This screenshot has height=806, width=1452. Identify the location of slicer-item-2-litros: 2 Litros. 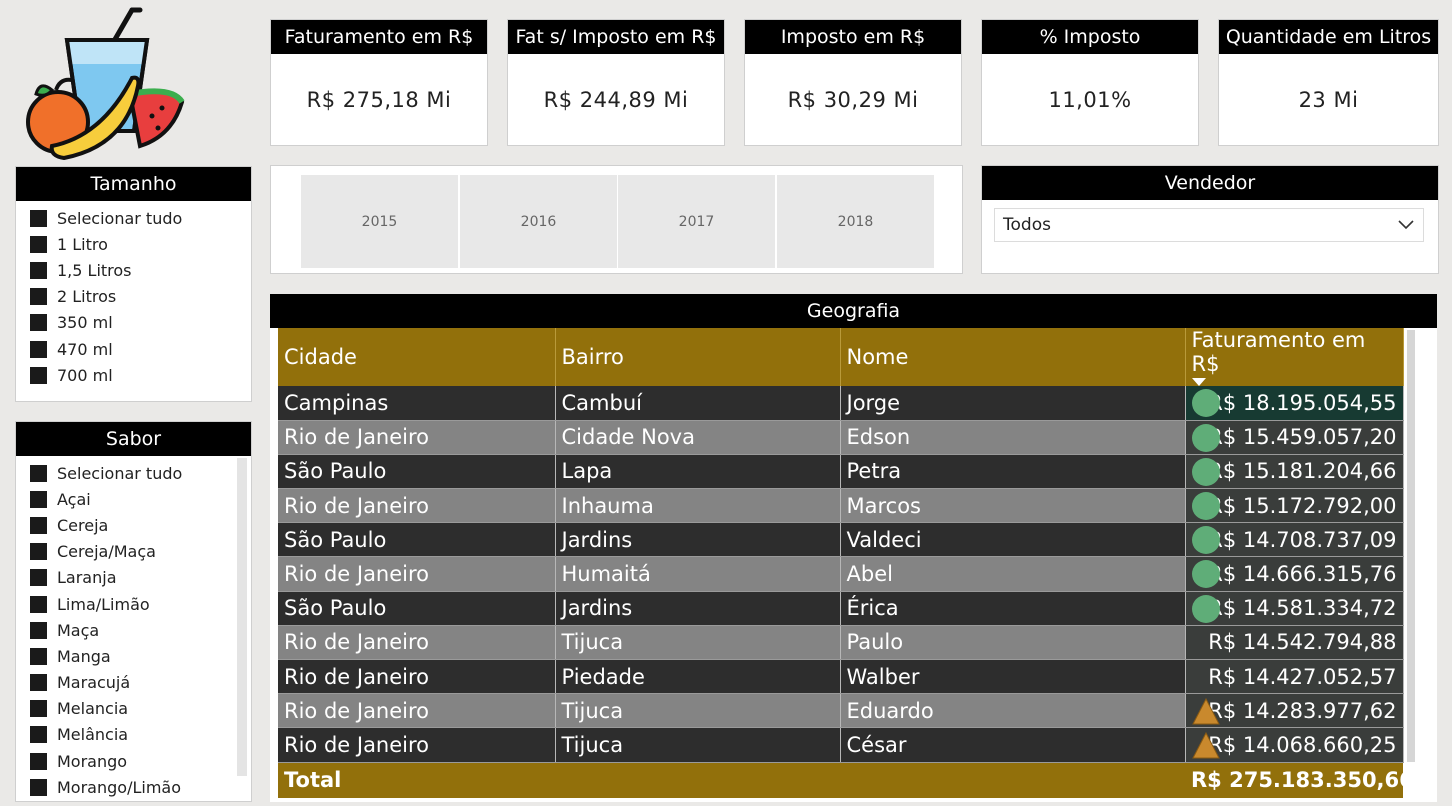
(140, 297).